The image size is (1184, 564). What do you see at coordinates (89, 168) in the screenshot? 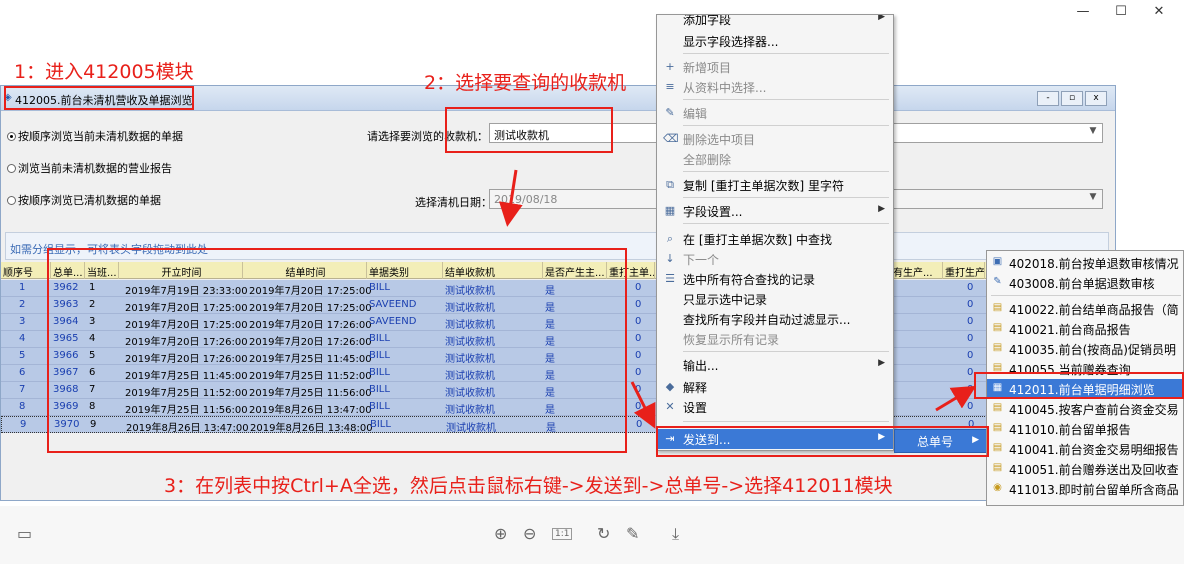
I see `radio-business-report: 浏览当前未清机数据的营业报告` at bounding box center [89, 168].